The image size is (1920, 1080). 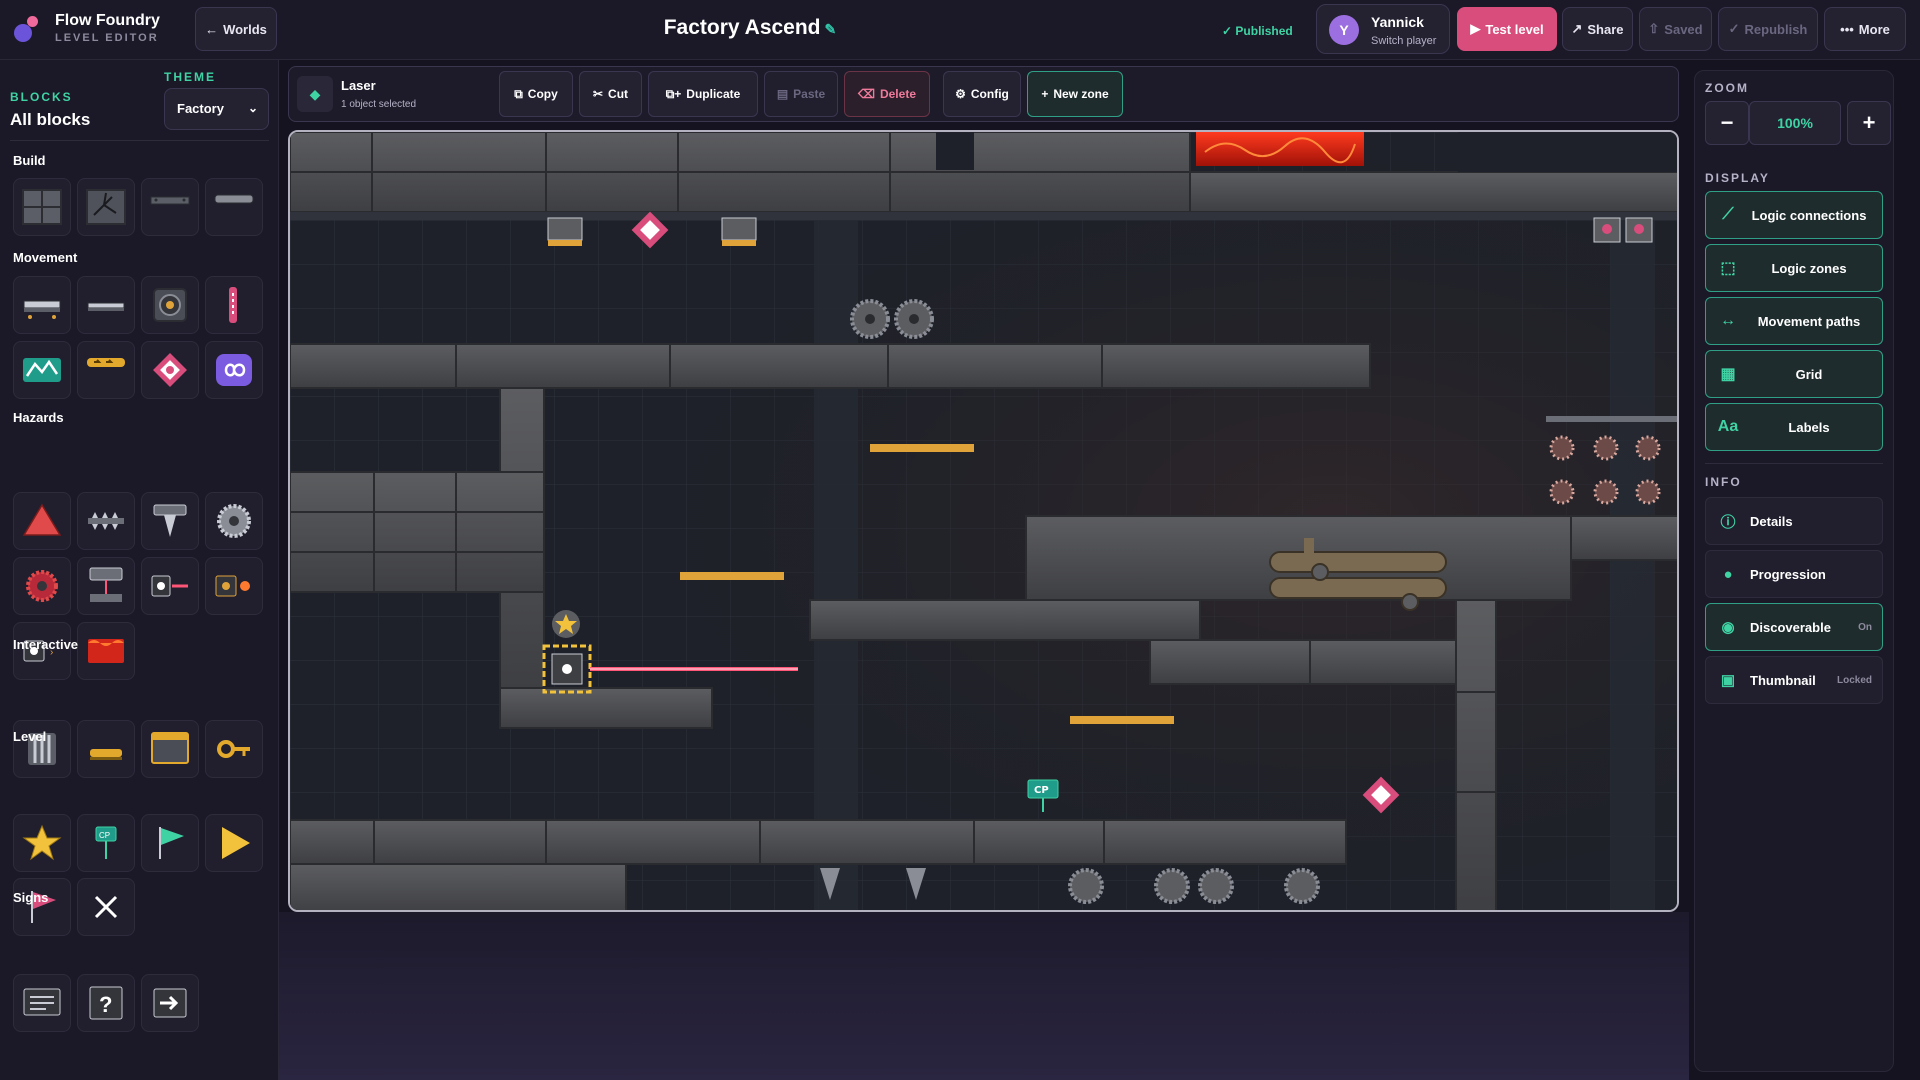 What do you see at coordinates (536, 94) in the screenshot?
I see `copy-button: ⧉ Copy` at bounding box center [536, 94].